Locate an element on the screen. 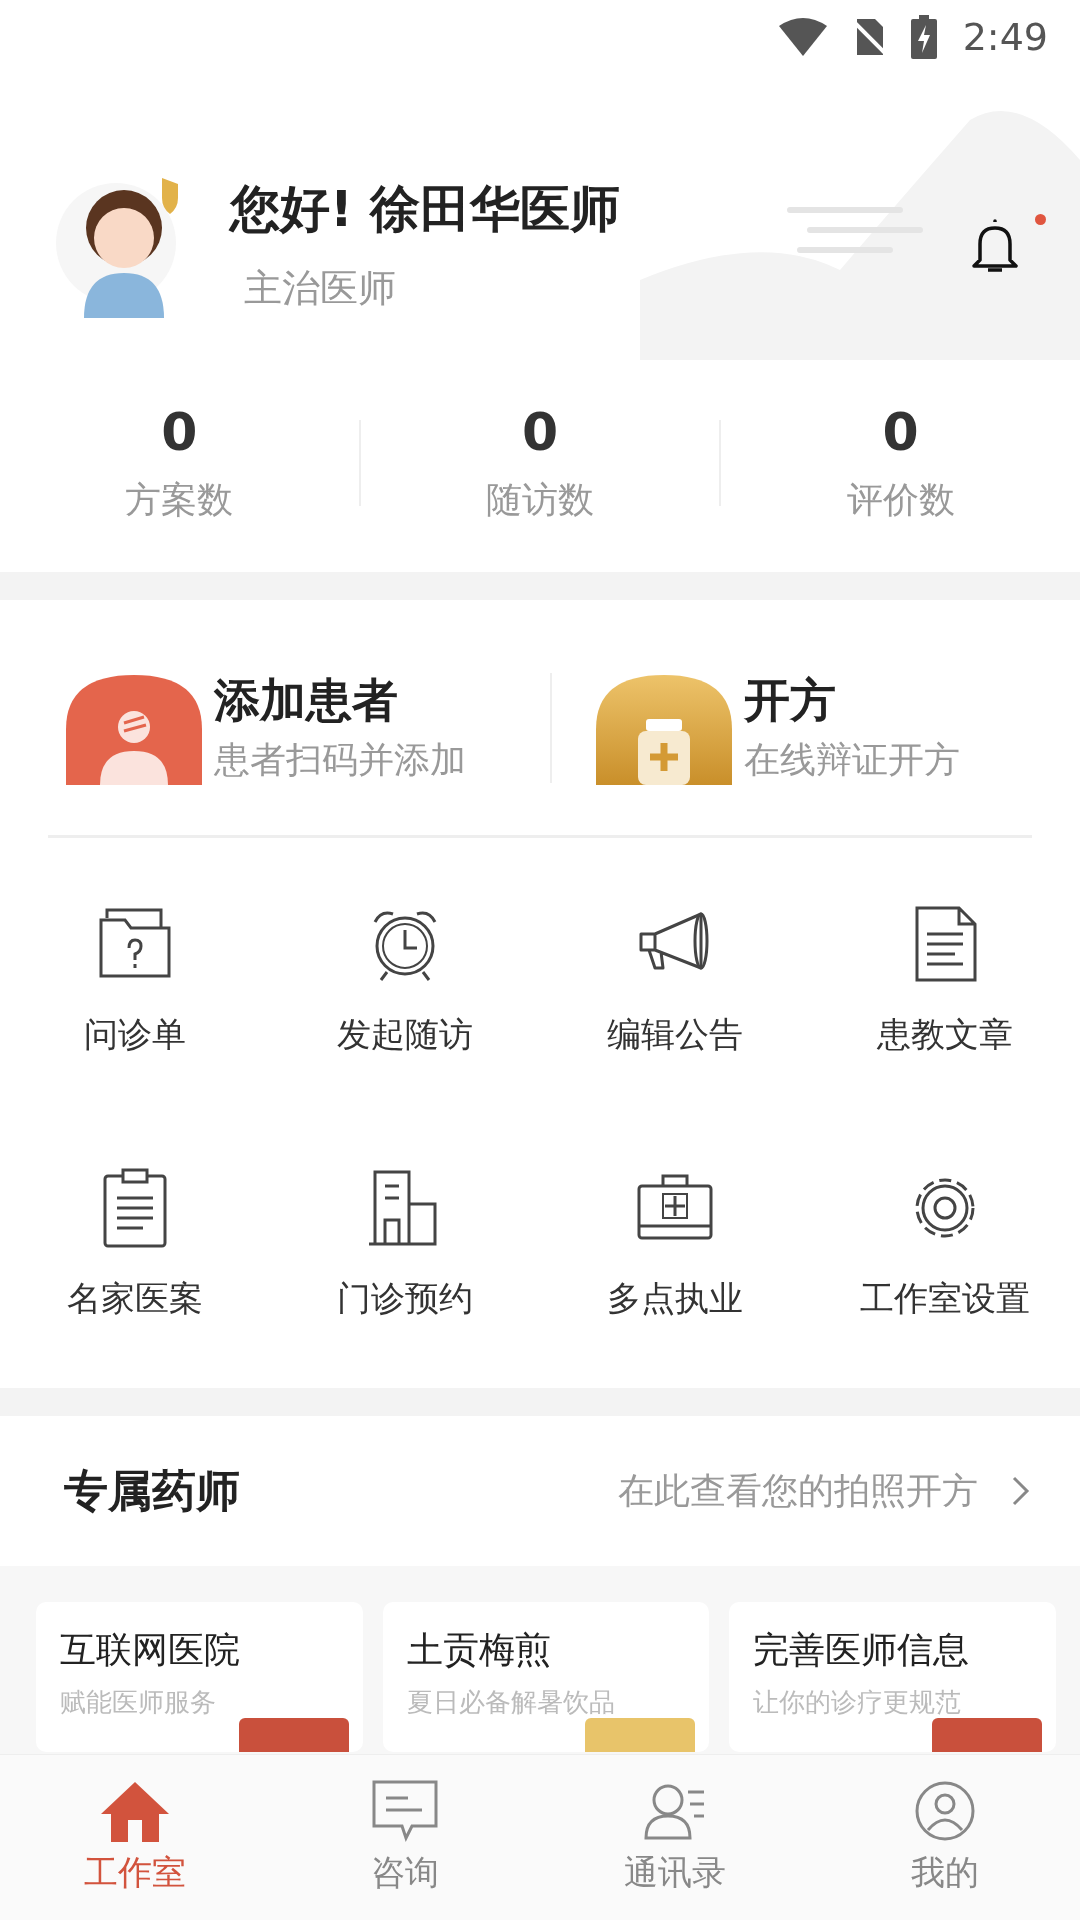  tab-item: 工作室 is located at coordinates (135, 1837).